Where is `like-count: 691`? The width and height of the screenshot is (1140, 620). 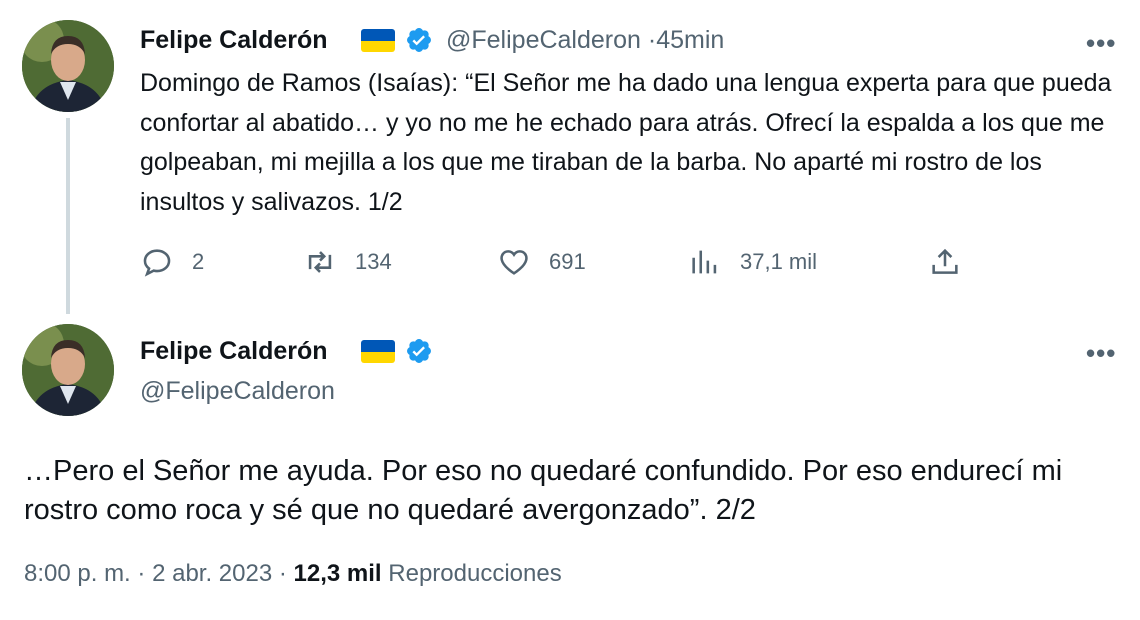
like-count: 691 is located at coordinates (567, 261).